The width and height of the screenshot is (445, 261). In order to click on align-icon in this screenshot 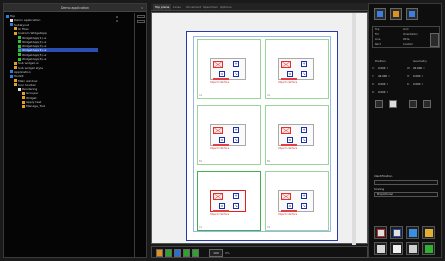, I will do `click(159, 253)`.